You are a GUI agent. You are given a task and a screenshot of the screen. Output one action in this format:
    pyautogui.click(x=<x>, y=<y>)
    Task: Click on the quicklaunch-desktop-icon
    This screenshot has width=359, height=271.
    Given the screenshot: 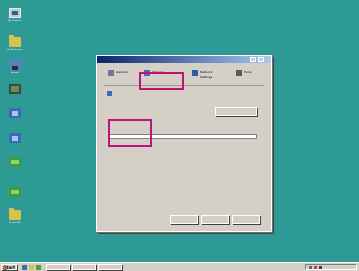 What is the action you would take?
    pyautogui.click(x=38, y=267)
    